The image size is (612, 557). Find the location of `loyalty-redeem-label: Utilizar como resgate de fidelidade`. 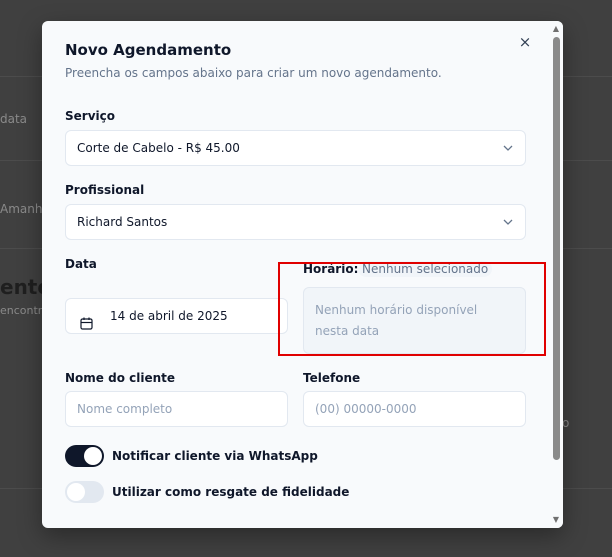

loyalty-redeem-label: Utilizar como resgate de fidelidade is located at coordinates (231, 492).